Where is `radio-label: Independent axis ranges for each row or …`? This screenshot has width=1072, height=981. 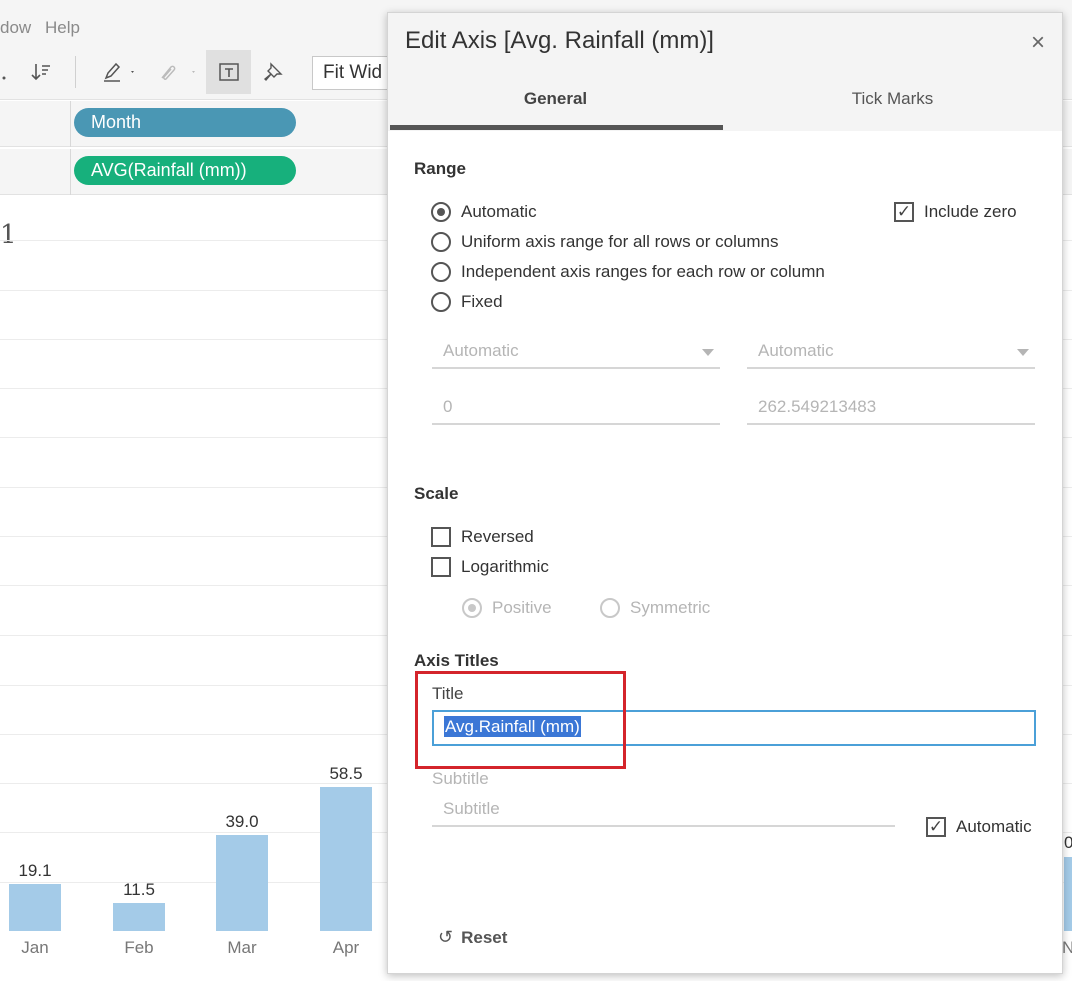 radio-label: Independent axis ranges for each row or … is located at coordinates (643, 271).